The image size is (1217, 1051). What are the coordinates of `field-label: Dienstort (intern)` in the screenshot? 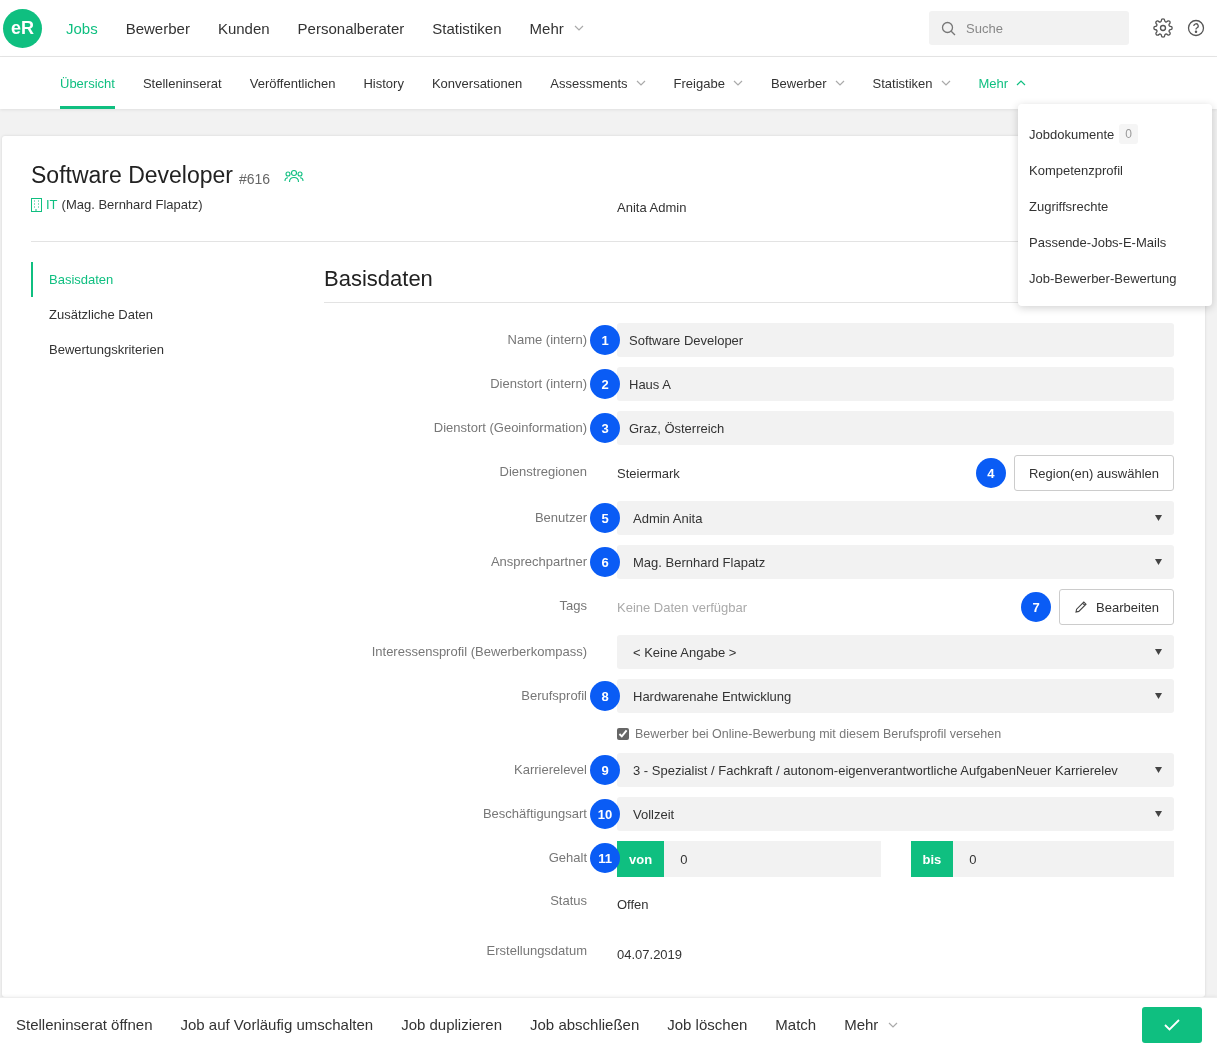 It's located at (538, 383).